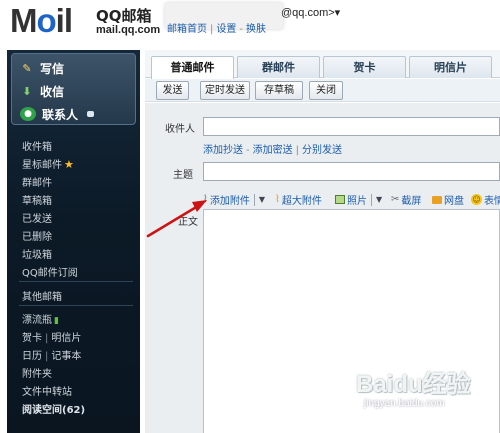 The height and width of the screenshot is (433, 500). I want to click on save-draft-button: 存草稿, so click(279, 90).